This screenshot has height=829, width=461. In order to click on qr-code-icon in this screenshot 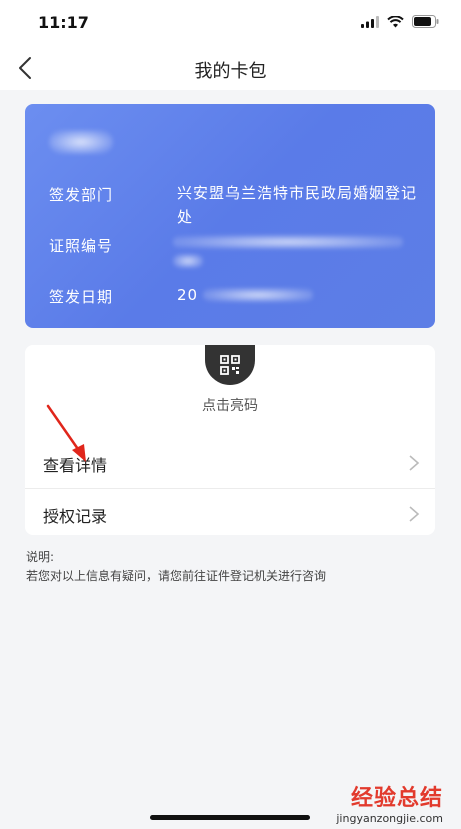, I will do `click(230, 365)`.